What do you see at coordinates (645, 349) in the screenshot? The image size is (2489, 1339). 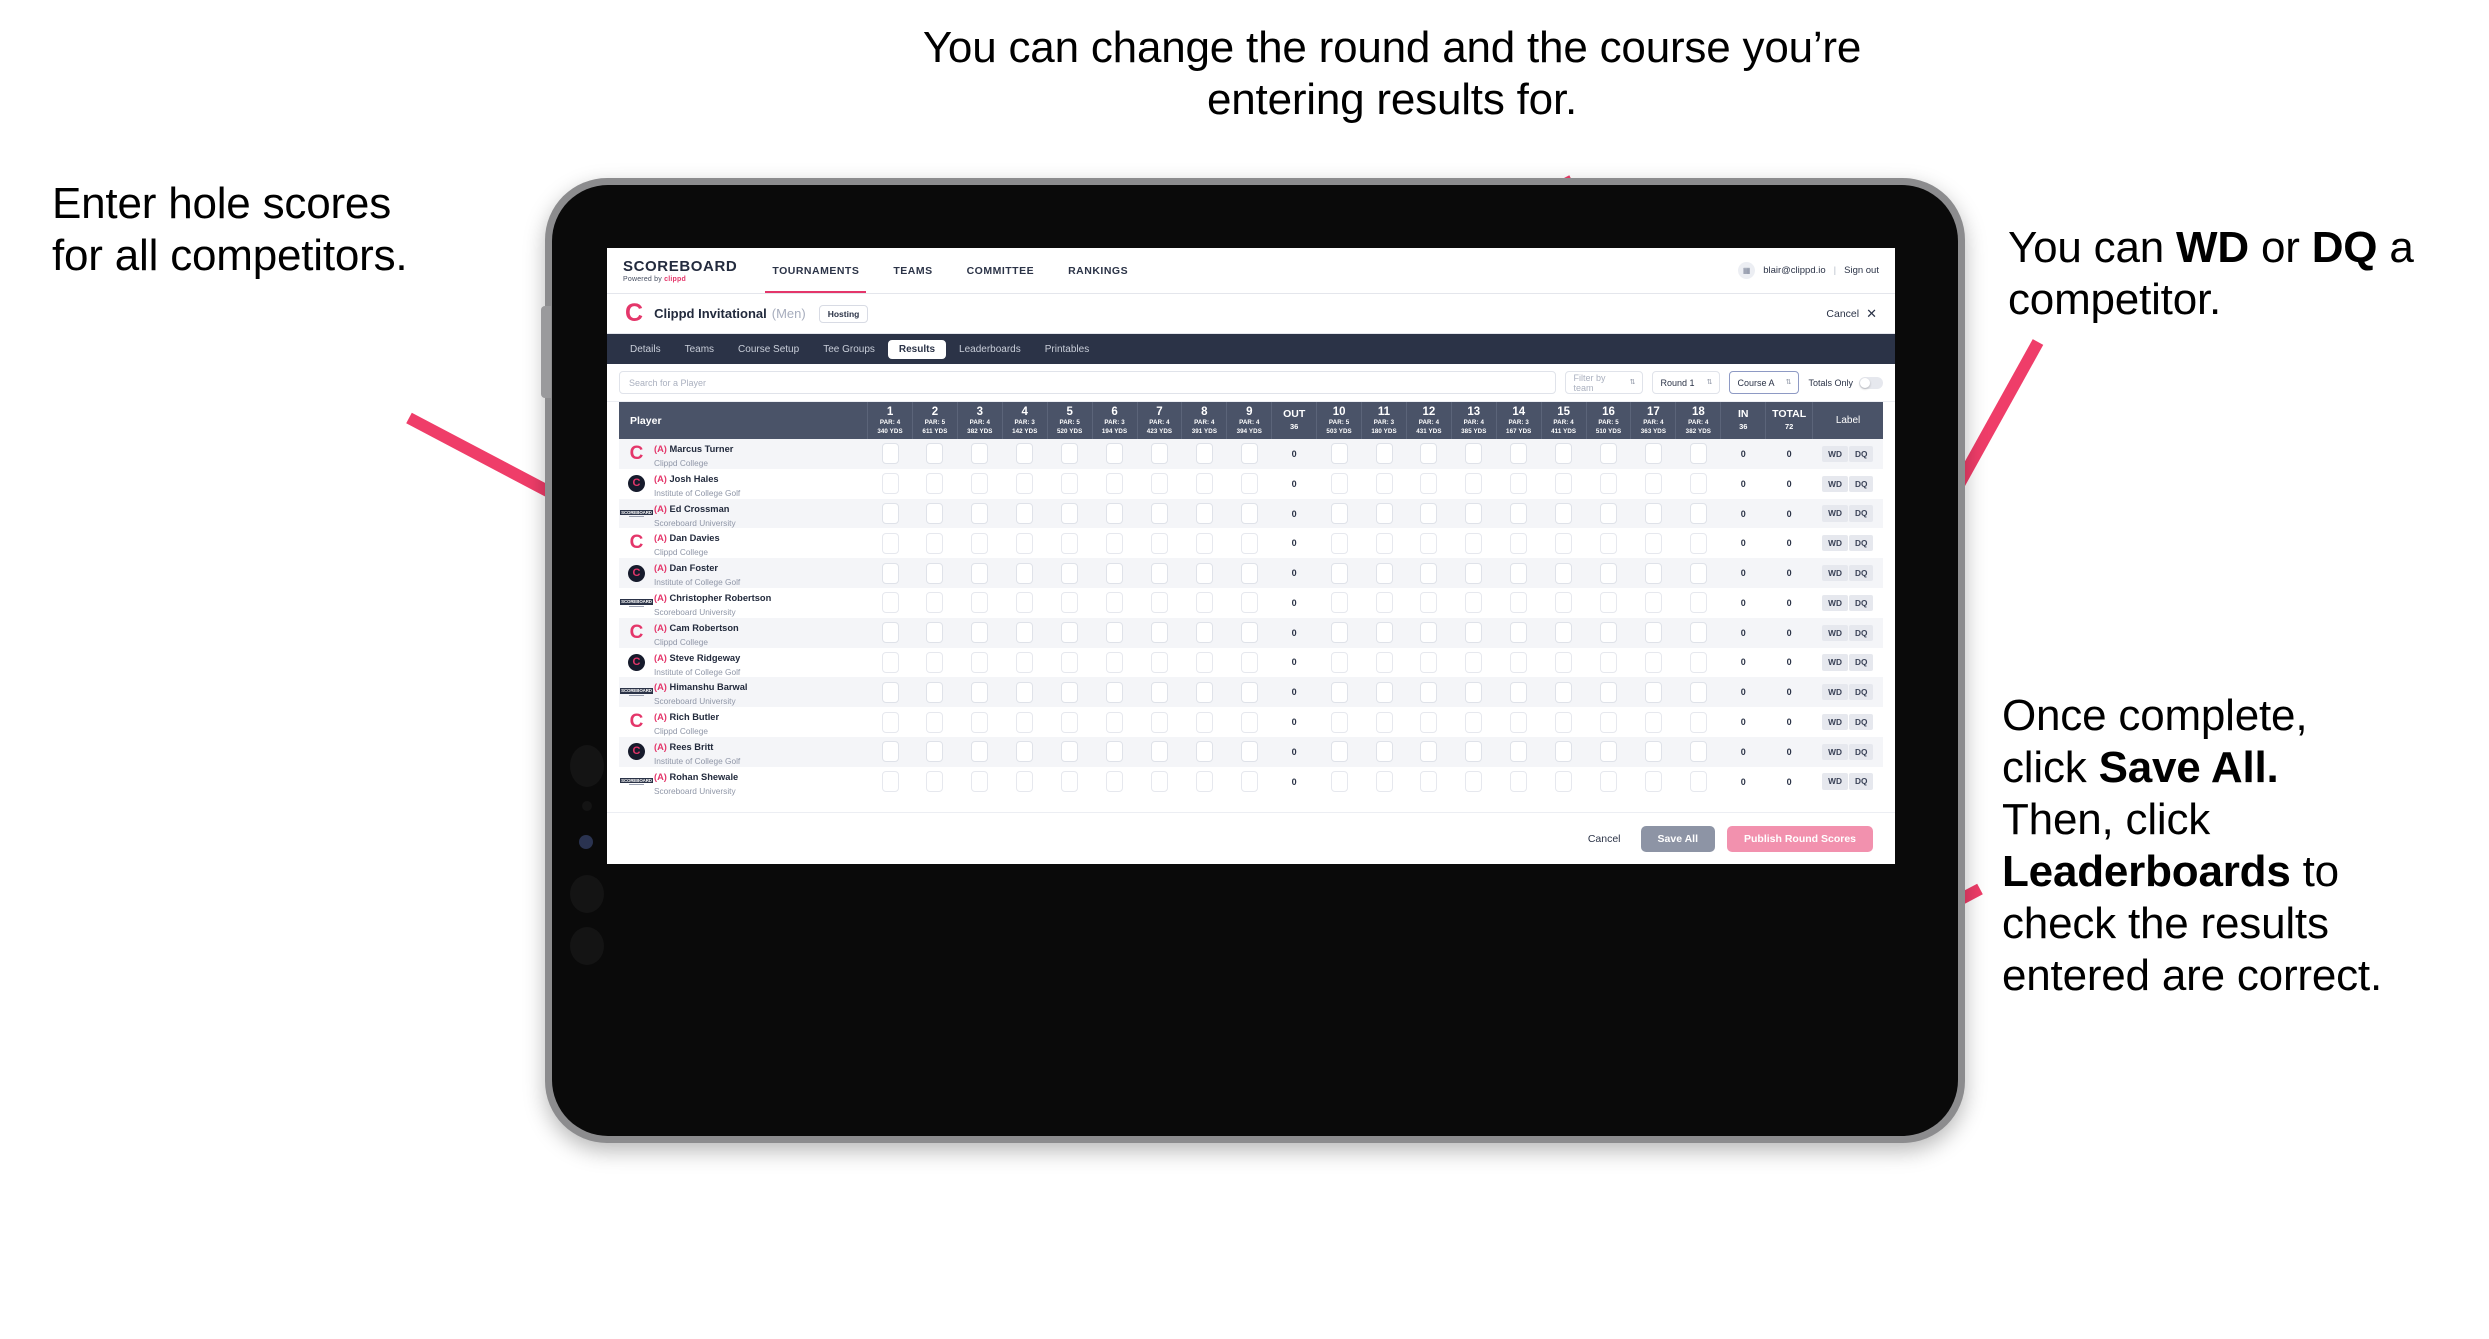 I see `tab-details: Details` at bounding box center [645, 349].